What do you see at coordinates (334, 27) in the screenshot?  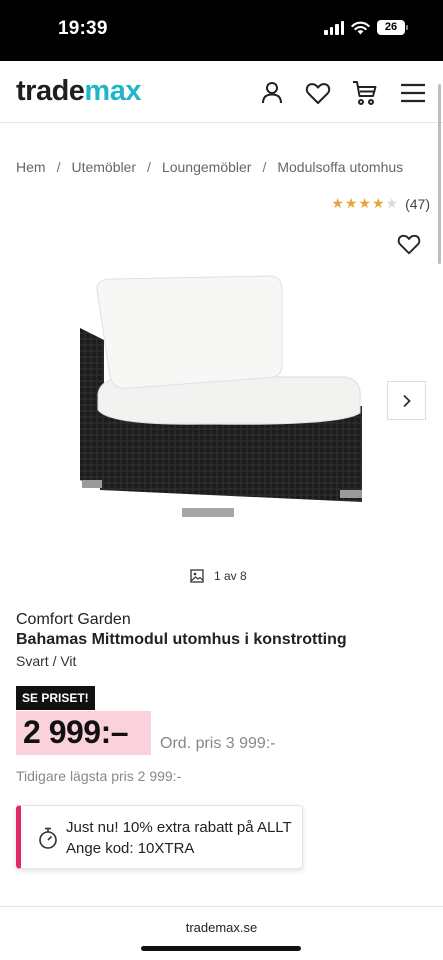 I see `signal-icon` at bounding box center [334, 27].